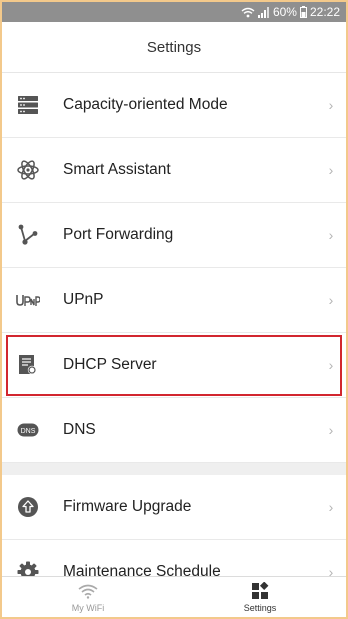 The height and width of the screenshot is (619, 348). I want to click on settings-item-port-forwarding: Port Forwarding ›, so click(174, 235).